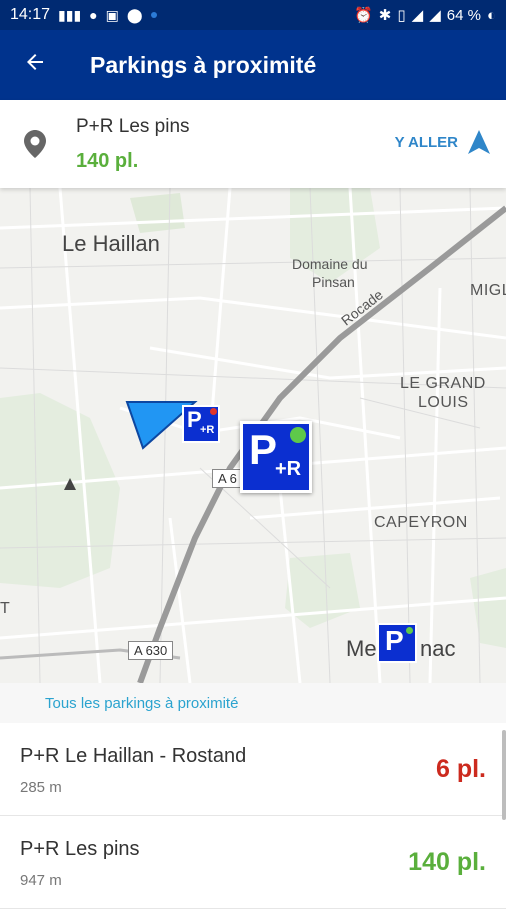  I want to click on alarm-icon: ⏰, so click(363, 15).